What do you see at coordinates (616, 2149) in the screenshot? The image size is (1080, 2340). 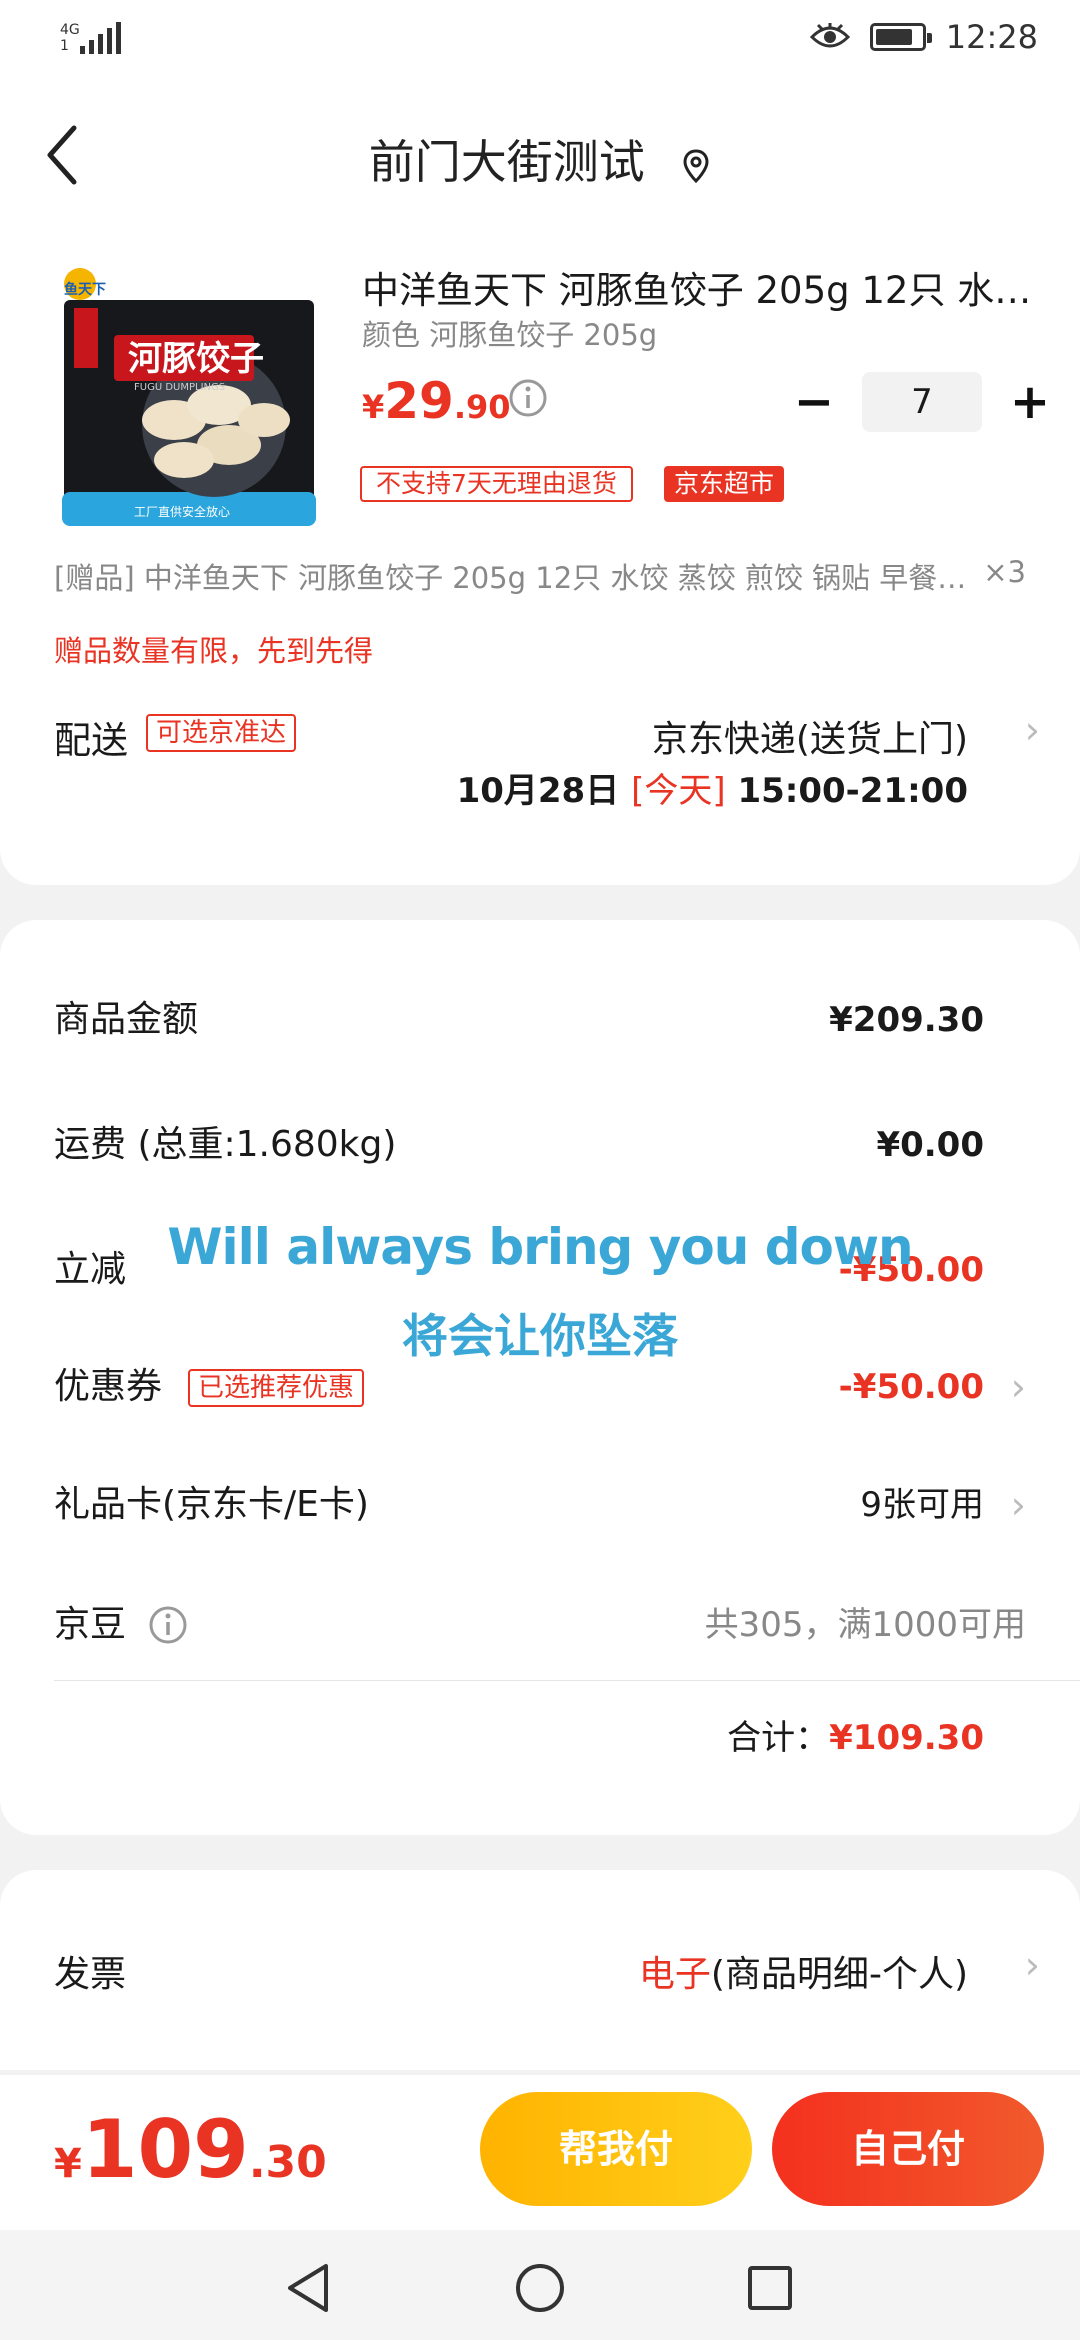 I see `help-me-pay-button: 帮我付` at bounding box center [616, 2149].